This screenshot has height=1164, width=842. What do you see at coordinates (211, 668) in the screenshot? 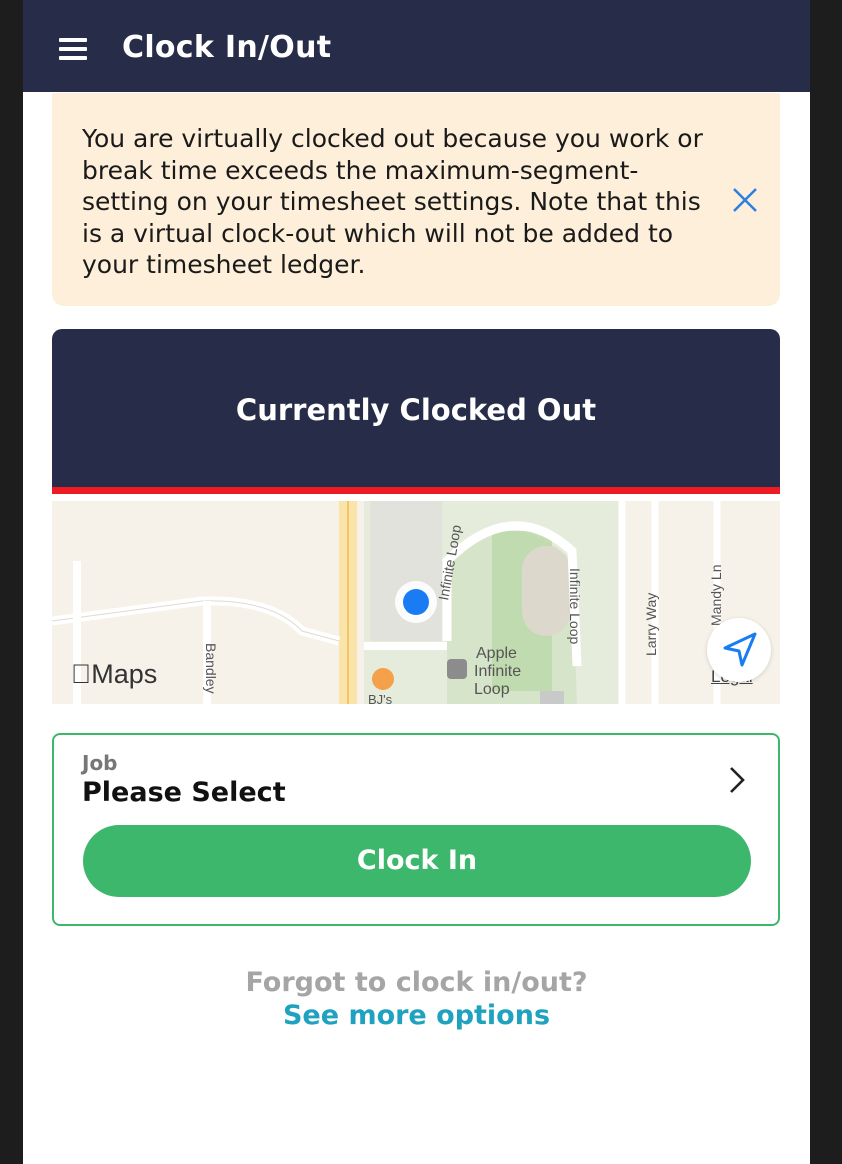
I see `map-label-bandley: Bandley` at bounding box center [211, 668].